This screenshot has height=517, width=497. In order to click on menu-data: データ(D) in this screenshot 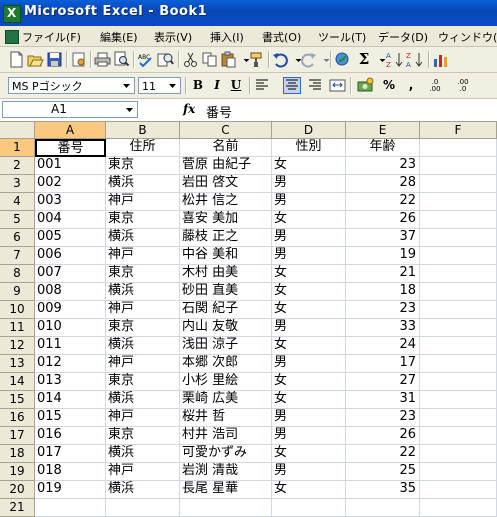, I will do `click(403, 37)`.